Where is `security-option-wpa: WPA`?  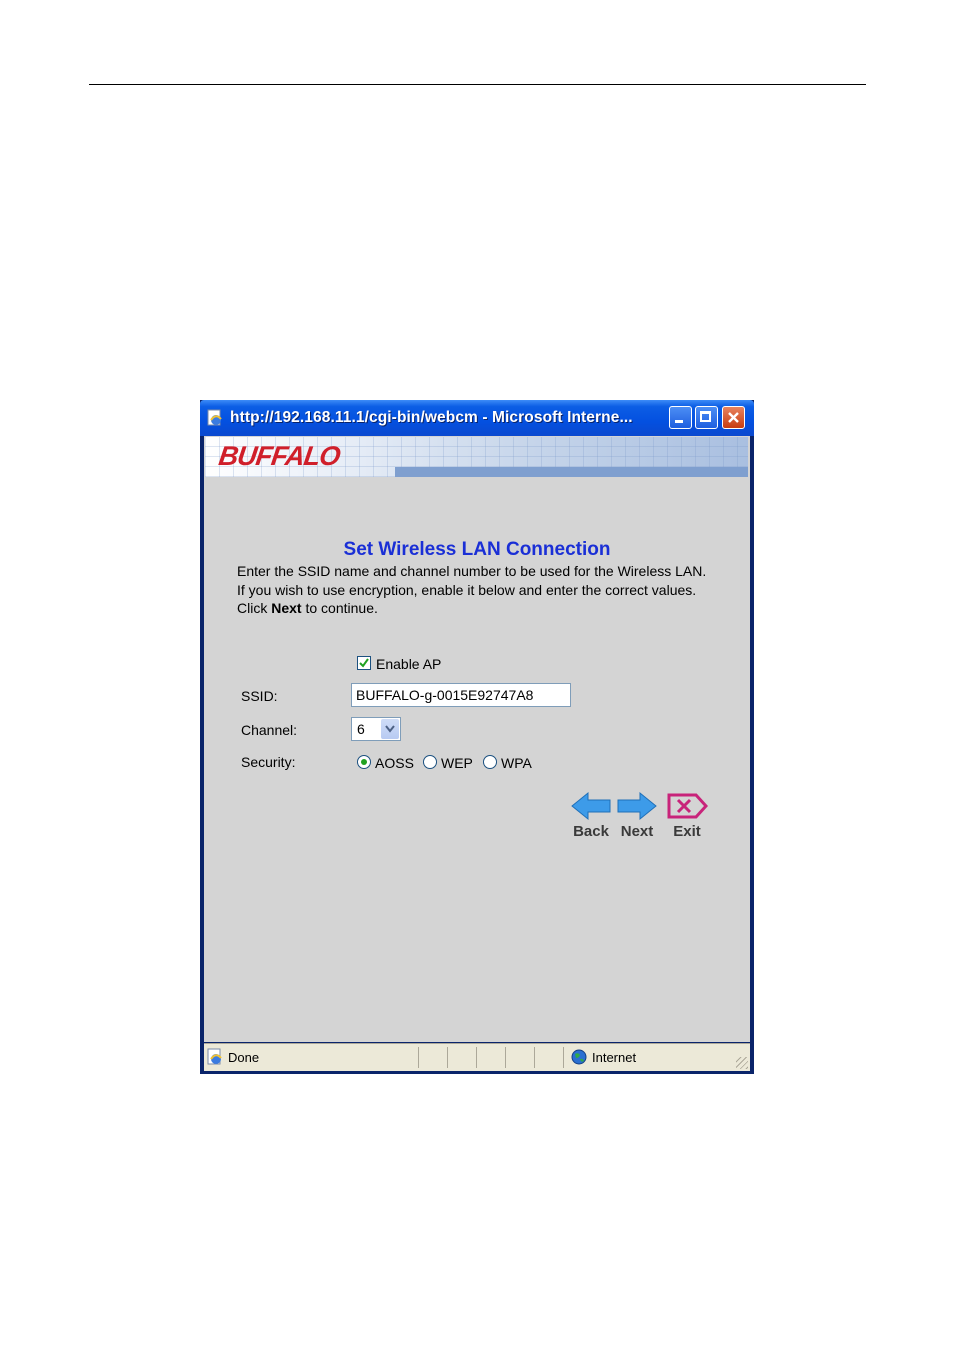
security-option-wpa: WPA is located at coordinates (516, 763).